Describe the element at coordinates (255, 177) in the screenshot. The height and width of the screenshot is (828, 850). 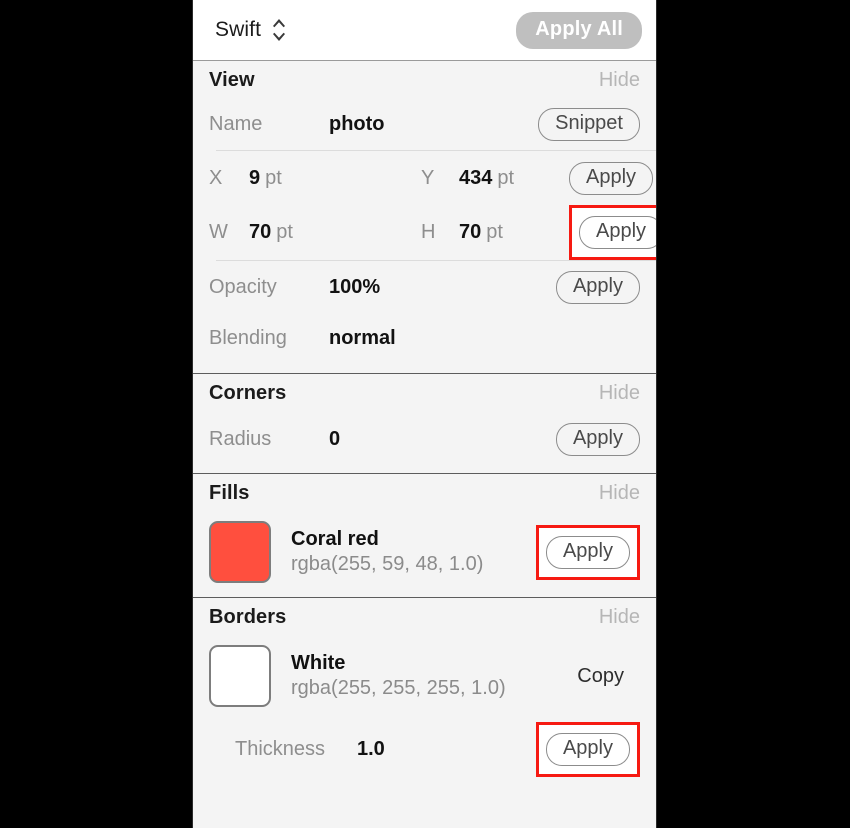
I see `x-number: 9` at that location.